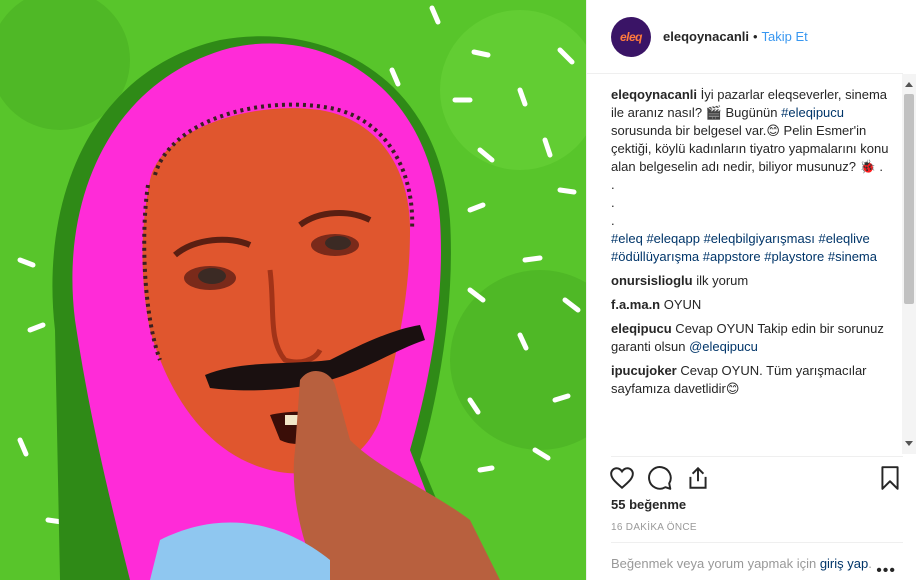 The height and width of the screenshot is (580, 916). What do you see at coordinates (654, 94) in the screenshot?
I see `caption-username-link: eleqoynacanli` at bounding box center [654, 94].